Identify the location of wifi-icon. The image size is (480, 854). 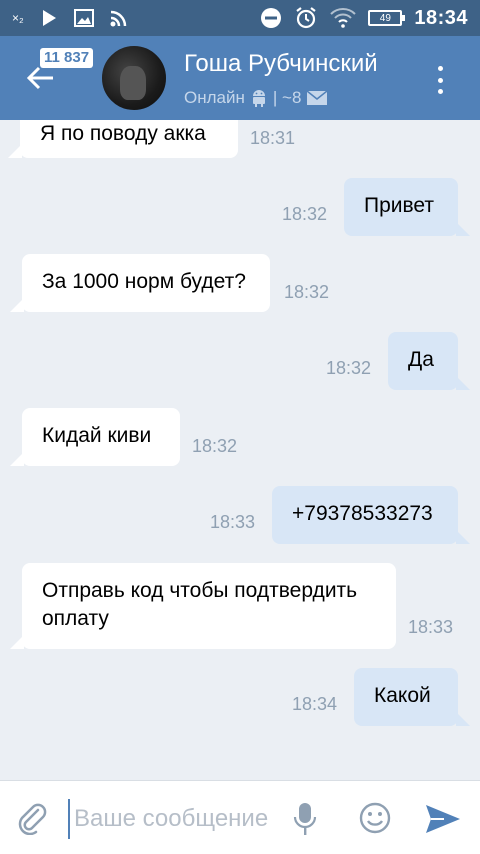
(343, 18).